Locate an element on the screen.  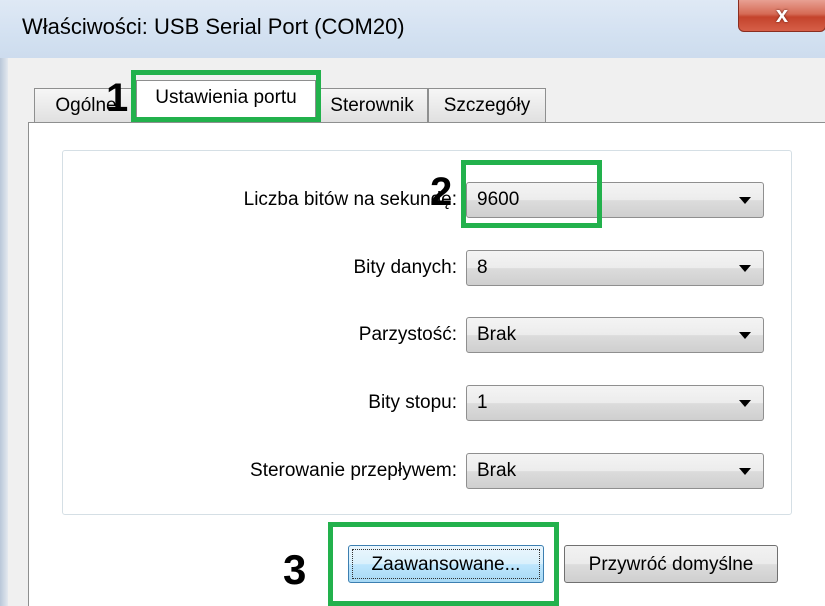
window-border is located at coordinates (4, 332).